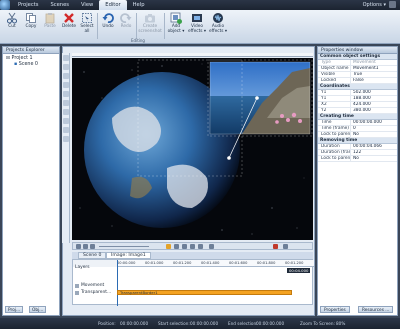 This screenshot has height=329, width=400. What do you see at coordinates (31, 65) in the screenshot?
I see `tree-item-scene: ▪ Scene 0` at bounding box center [31, 65].